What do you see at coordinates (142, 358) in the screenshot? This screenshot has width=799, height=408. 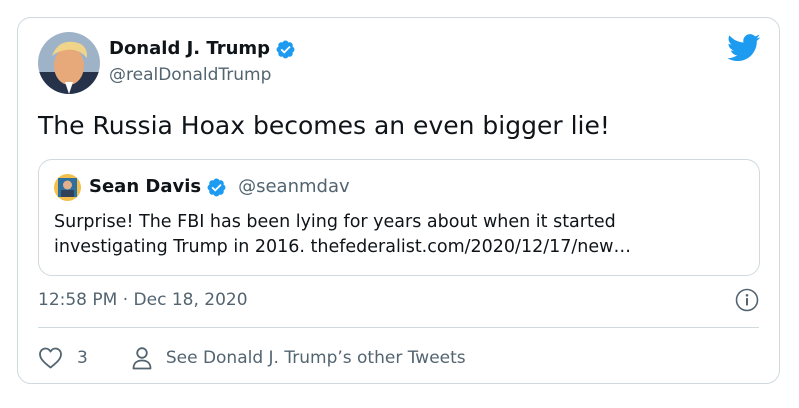 I see `person-icon` at bounding box center [142, 358].